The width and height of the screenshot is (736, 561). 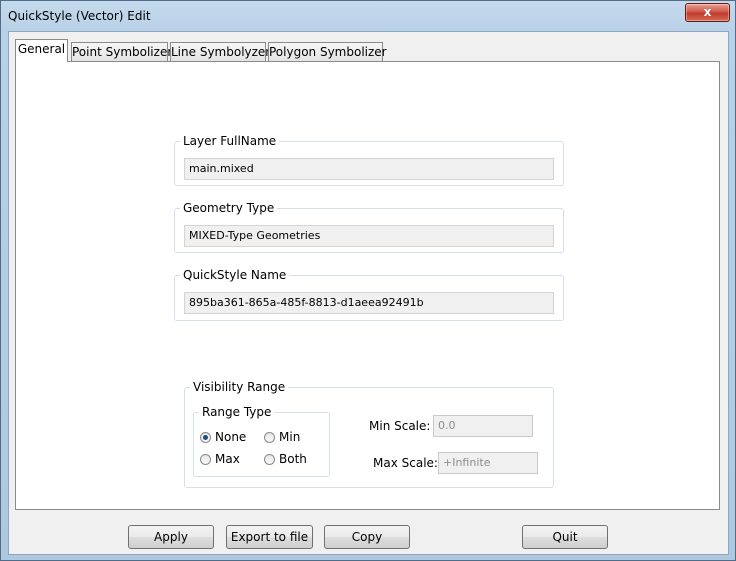 I want to click on close-button: x, so click(x=707, y=12).